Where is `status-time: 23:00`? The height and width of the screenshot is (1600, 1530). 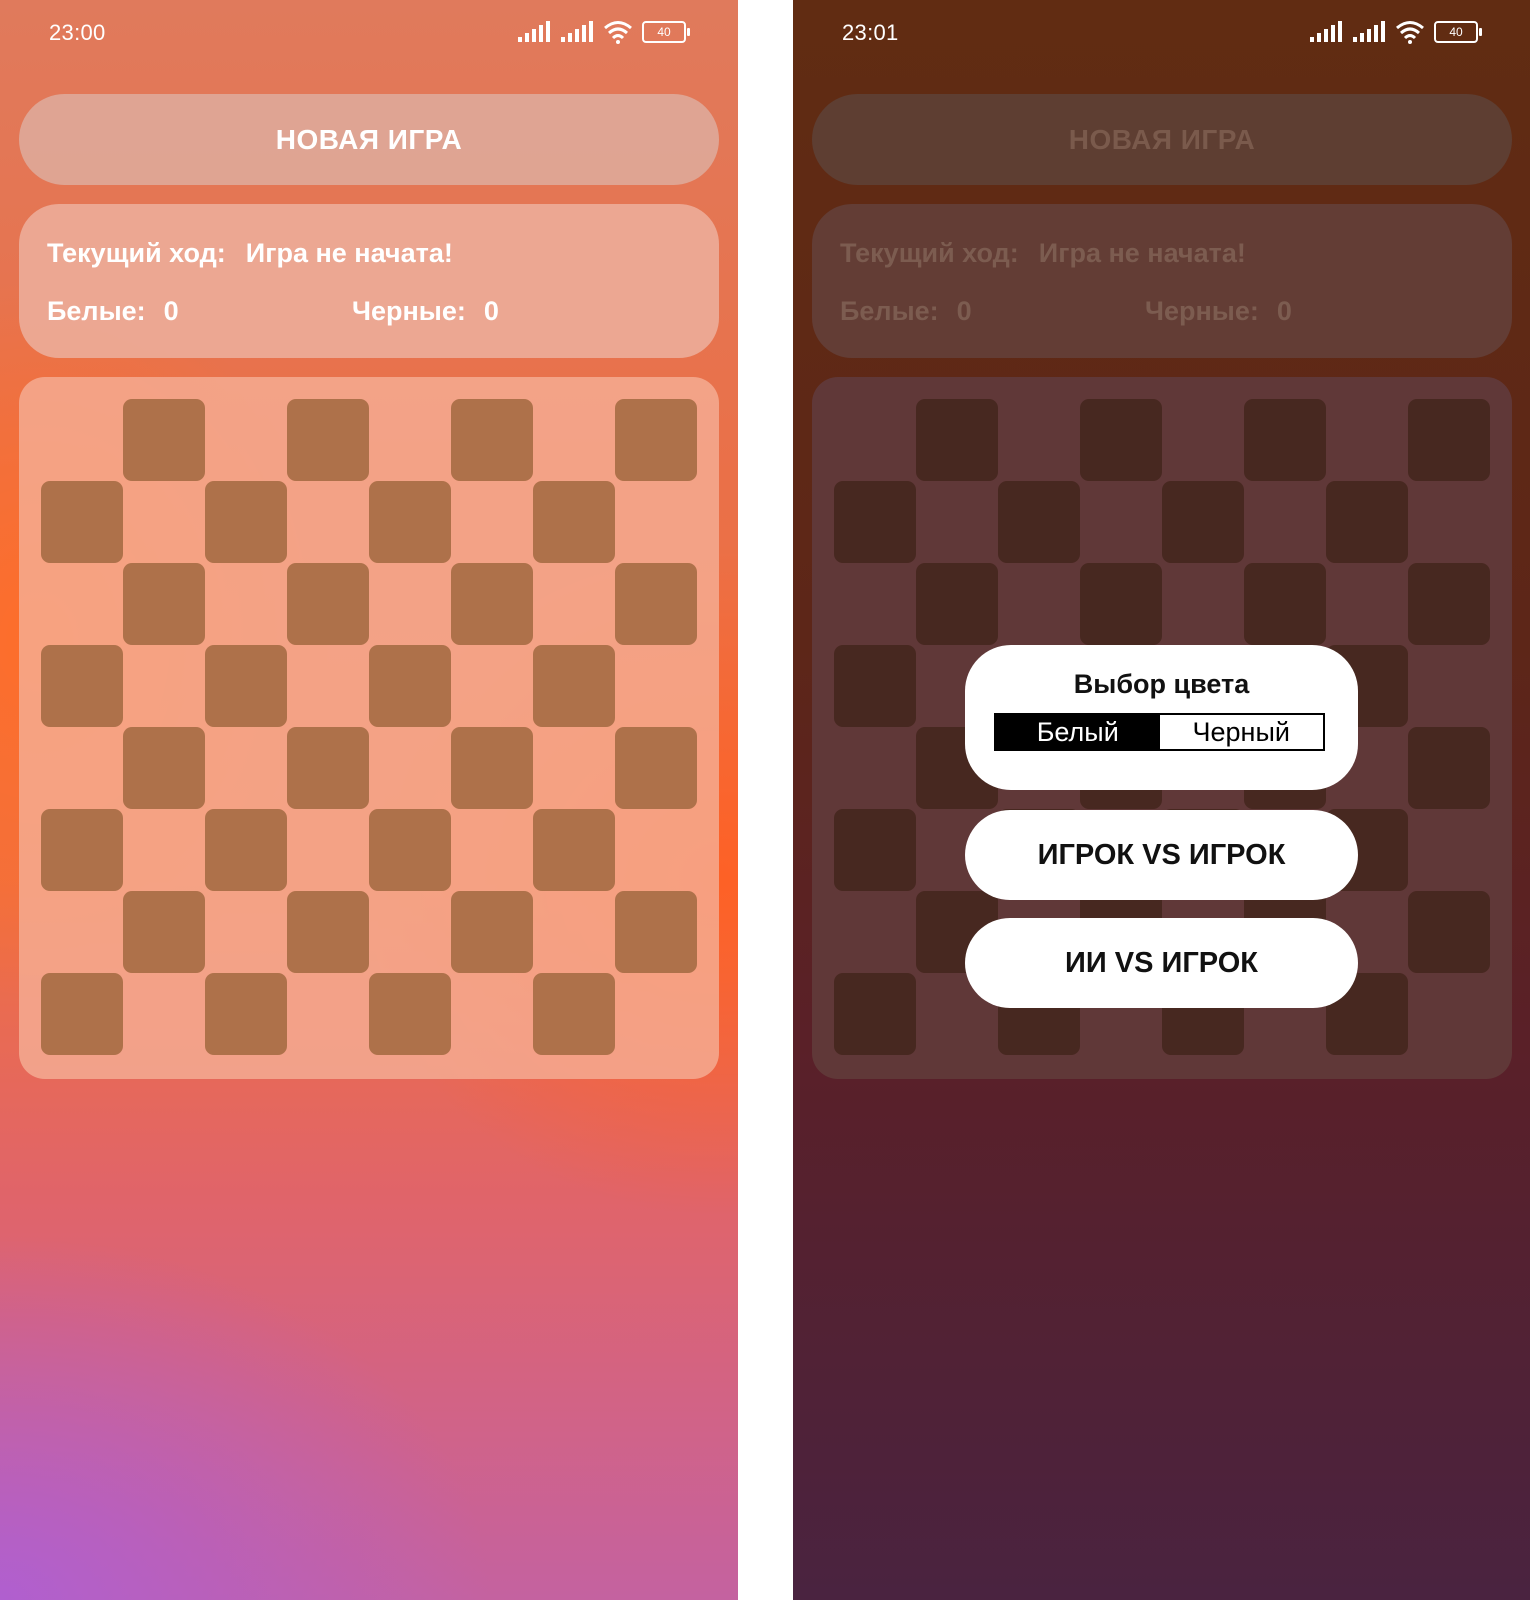 status-time: 23:00 is located at coordinates (77, 32).